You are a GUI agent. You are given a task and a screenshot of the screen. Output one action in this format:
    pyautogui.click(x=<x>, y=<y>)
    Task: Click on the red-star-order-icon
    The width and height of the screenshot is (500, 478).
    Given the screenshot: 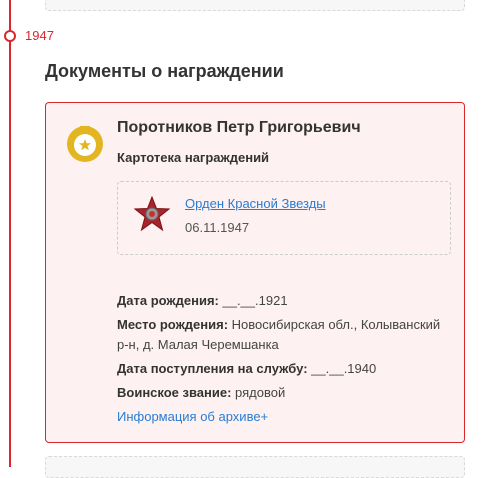 What is the action you would take?
    pyautogui.click(x=152, y=214)
    